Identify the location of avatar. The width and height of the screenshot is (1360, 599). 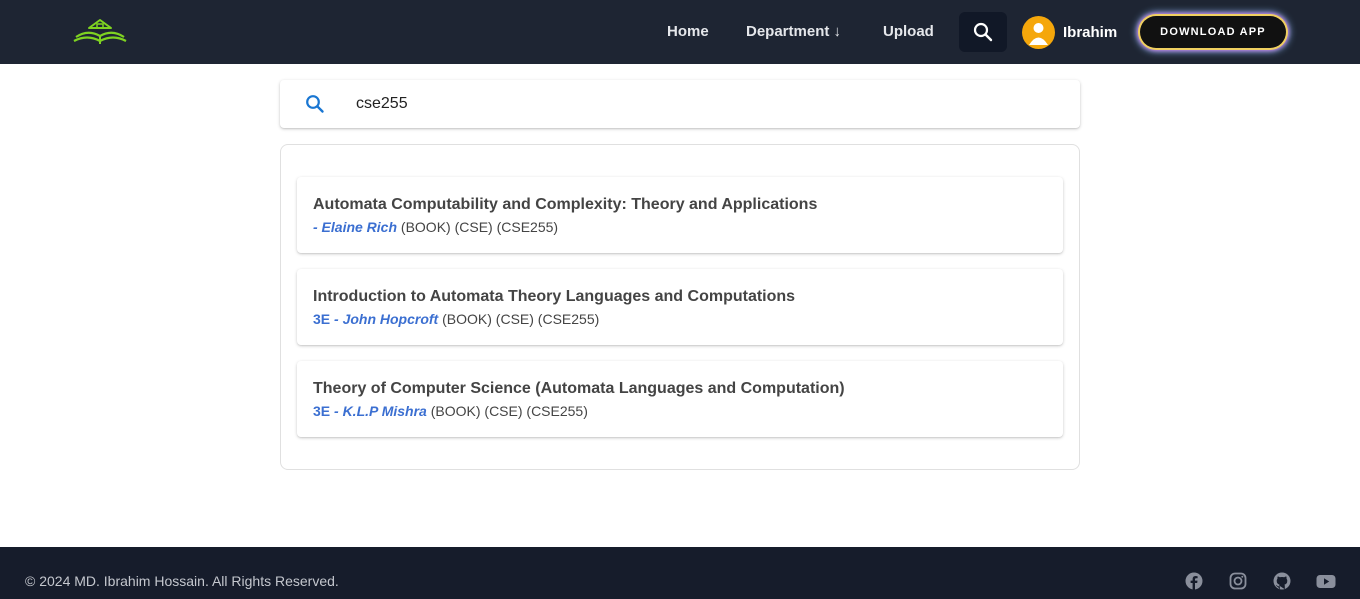
(1038, 32).